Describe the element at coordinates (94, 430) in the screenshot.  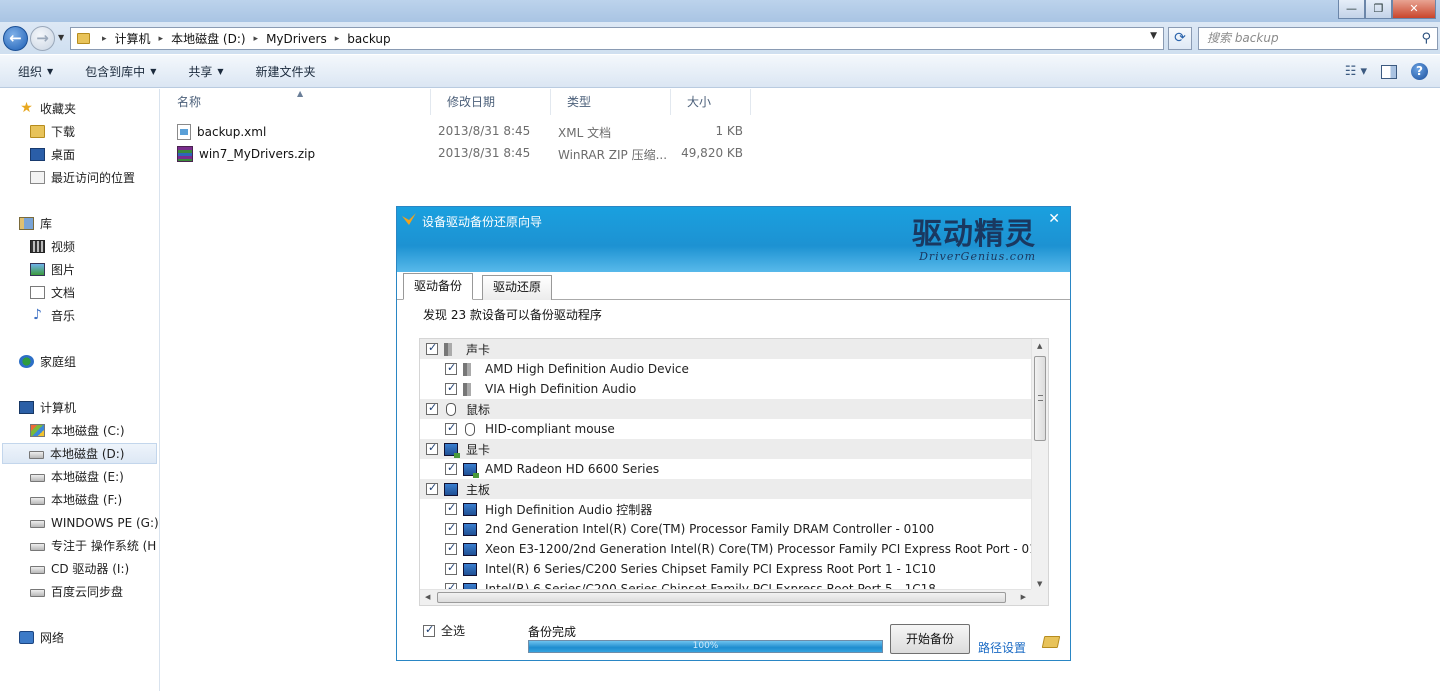
I see `sidebar-item-drive-c: 本地磁盘 (C:)` at that location.